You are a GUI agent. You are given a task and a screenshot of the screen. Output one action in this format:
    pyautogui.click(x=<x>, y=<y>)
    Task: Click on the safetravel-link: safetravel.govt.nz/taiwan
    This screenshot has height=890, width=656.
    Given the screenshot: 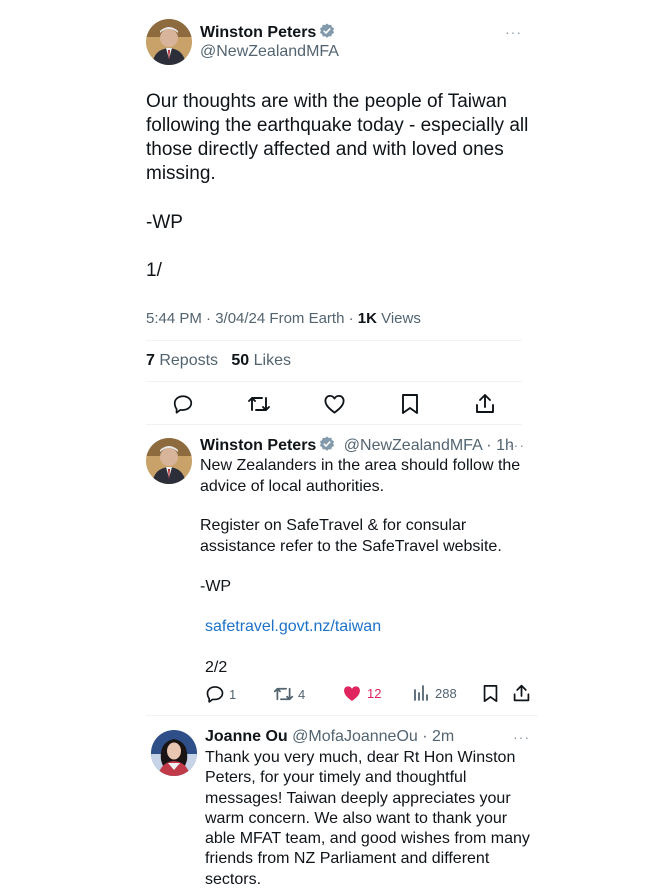 What is the action you would take?
    pyautogui.click(x=293, y=627)
    